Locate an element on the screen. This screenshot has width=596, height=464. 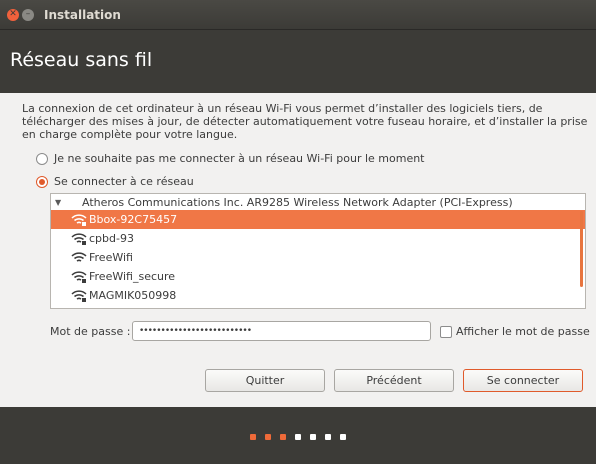
radio-connect: Se connecter à ce réseau is located at coordinates (115, 181).